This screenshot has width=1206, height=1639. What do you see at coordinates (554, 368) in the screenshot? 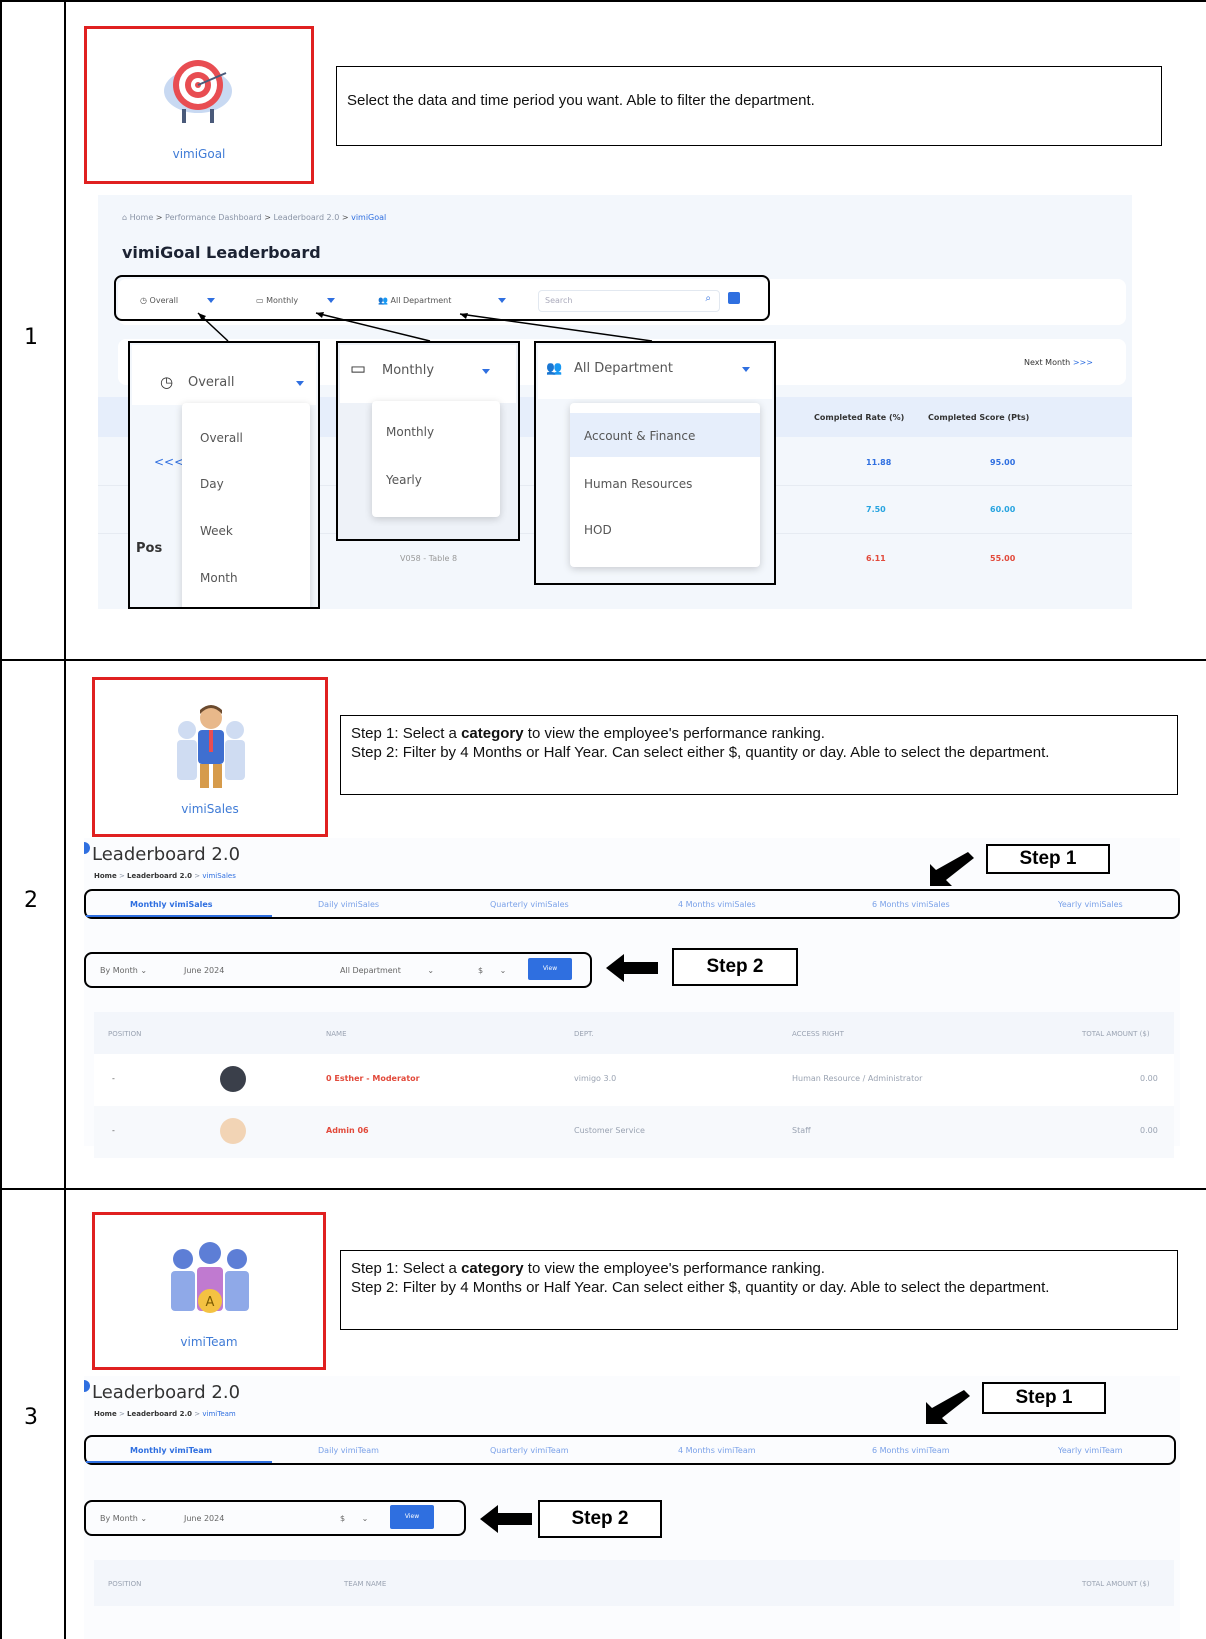
I see `people-icon: 👥` at bounding box center [554, 368].